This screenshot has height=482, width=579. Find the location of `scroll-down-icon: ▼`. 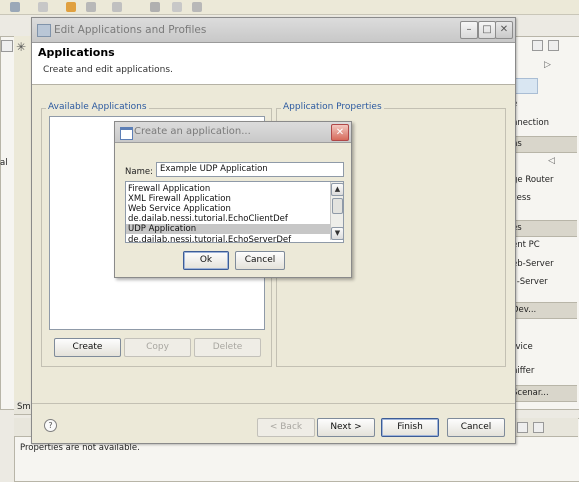

scroll-down-icon: ▼ is located at coordinates (337, 233).